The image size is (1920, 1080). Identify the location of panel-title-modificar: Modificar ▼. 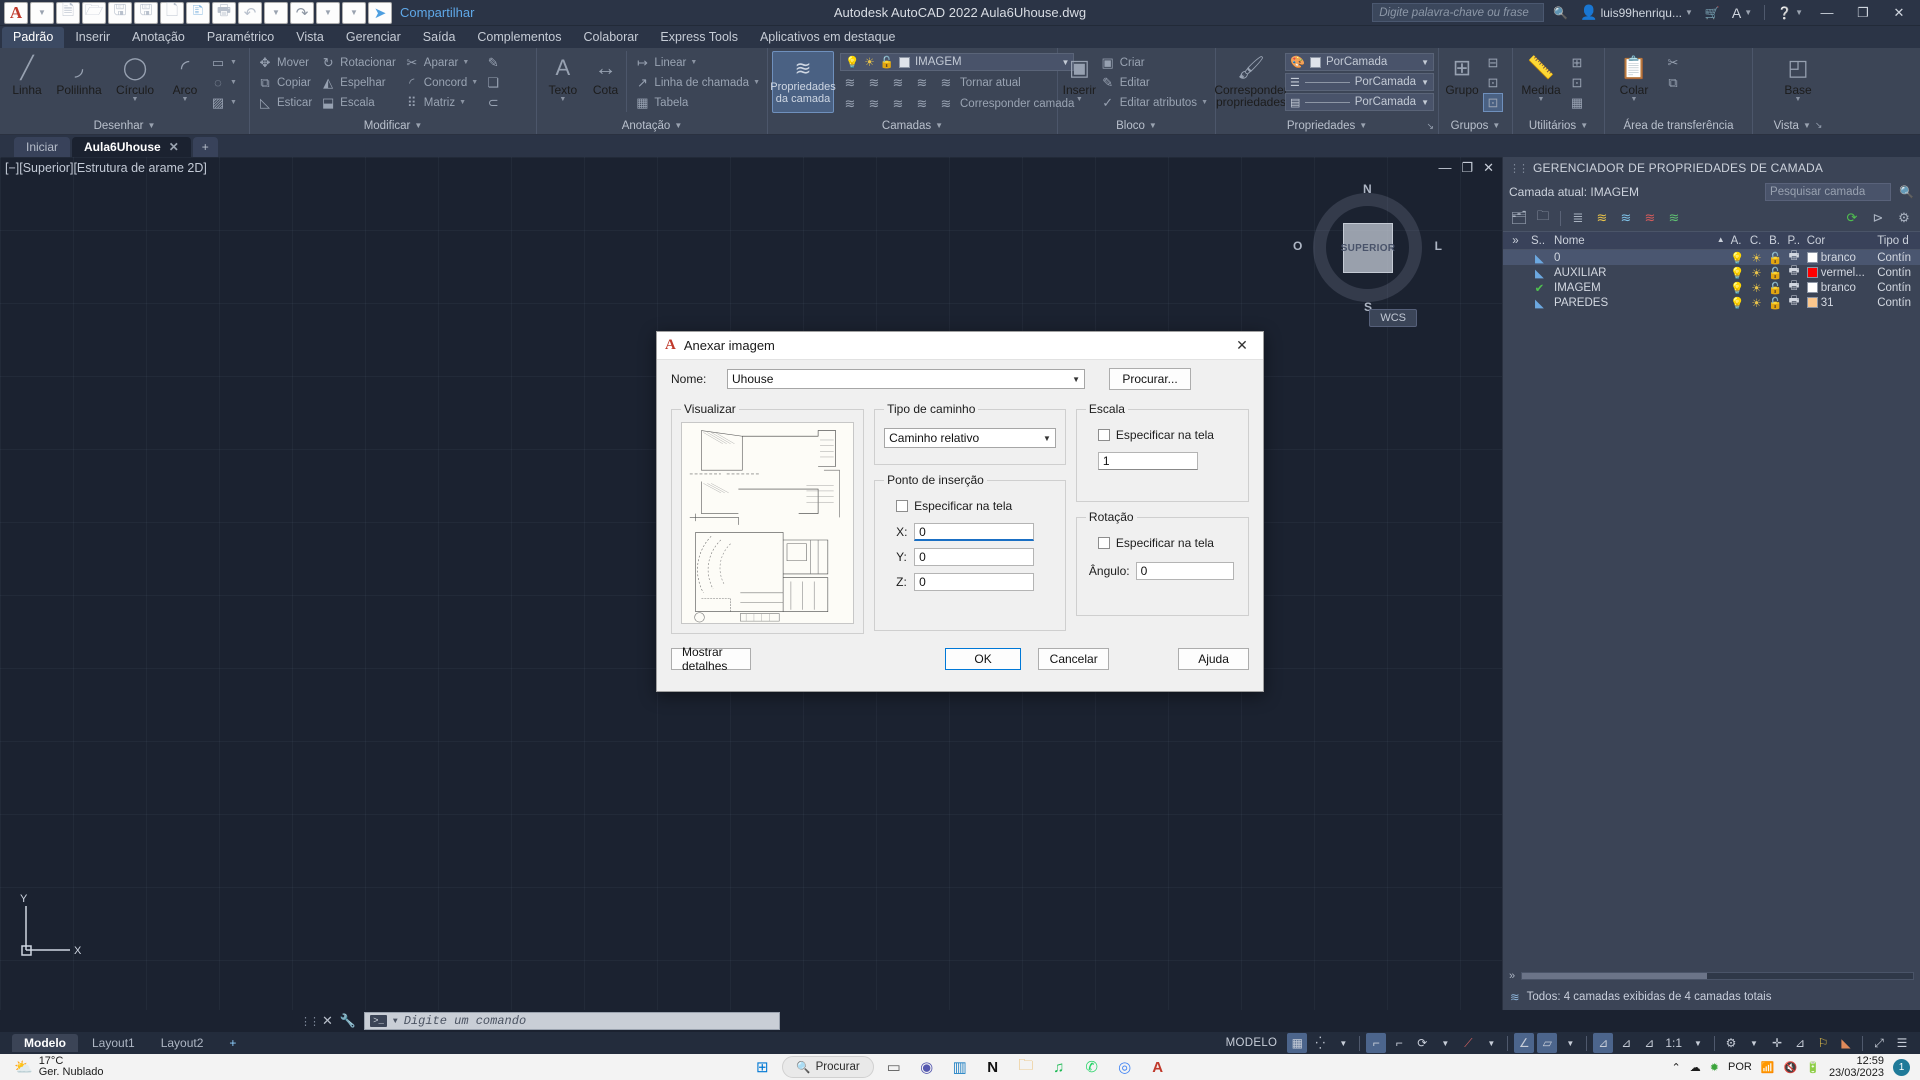
(393, 125).